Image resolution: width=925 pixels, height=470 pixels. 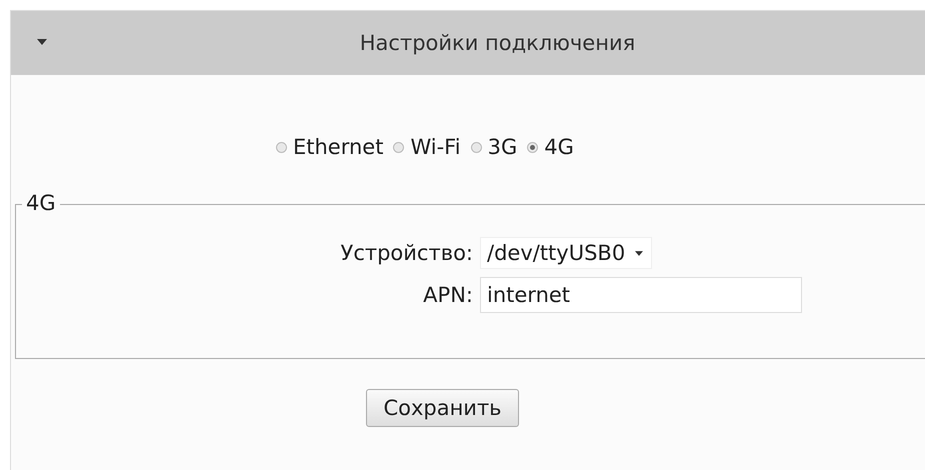 I want to click on device-select: /dev/ttyUSB0, so click(x=566, y=253).